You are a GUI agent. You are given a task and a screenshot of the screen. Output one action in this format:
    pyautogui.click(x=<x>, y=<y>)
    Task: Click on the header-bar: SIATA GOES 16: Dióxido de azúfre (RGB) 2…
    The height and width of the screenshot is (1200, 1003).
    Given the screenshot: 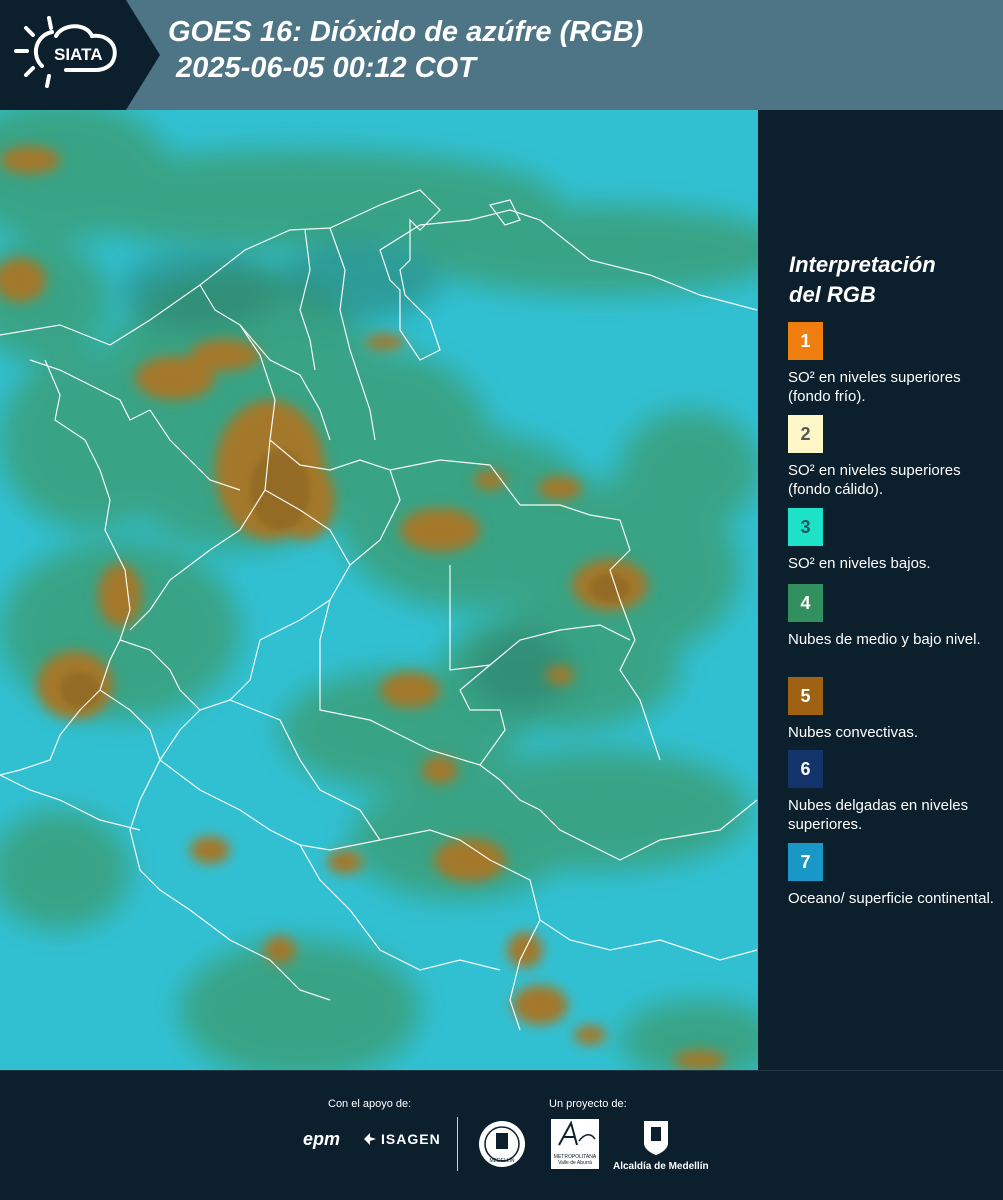 What is the action you would take?
    pyautogui.click(x=501, y=55)
    